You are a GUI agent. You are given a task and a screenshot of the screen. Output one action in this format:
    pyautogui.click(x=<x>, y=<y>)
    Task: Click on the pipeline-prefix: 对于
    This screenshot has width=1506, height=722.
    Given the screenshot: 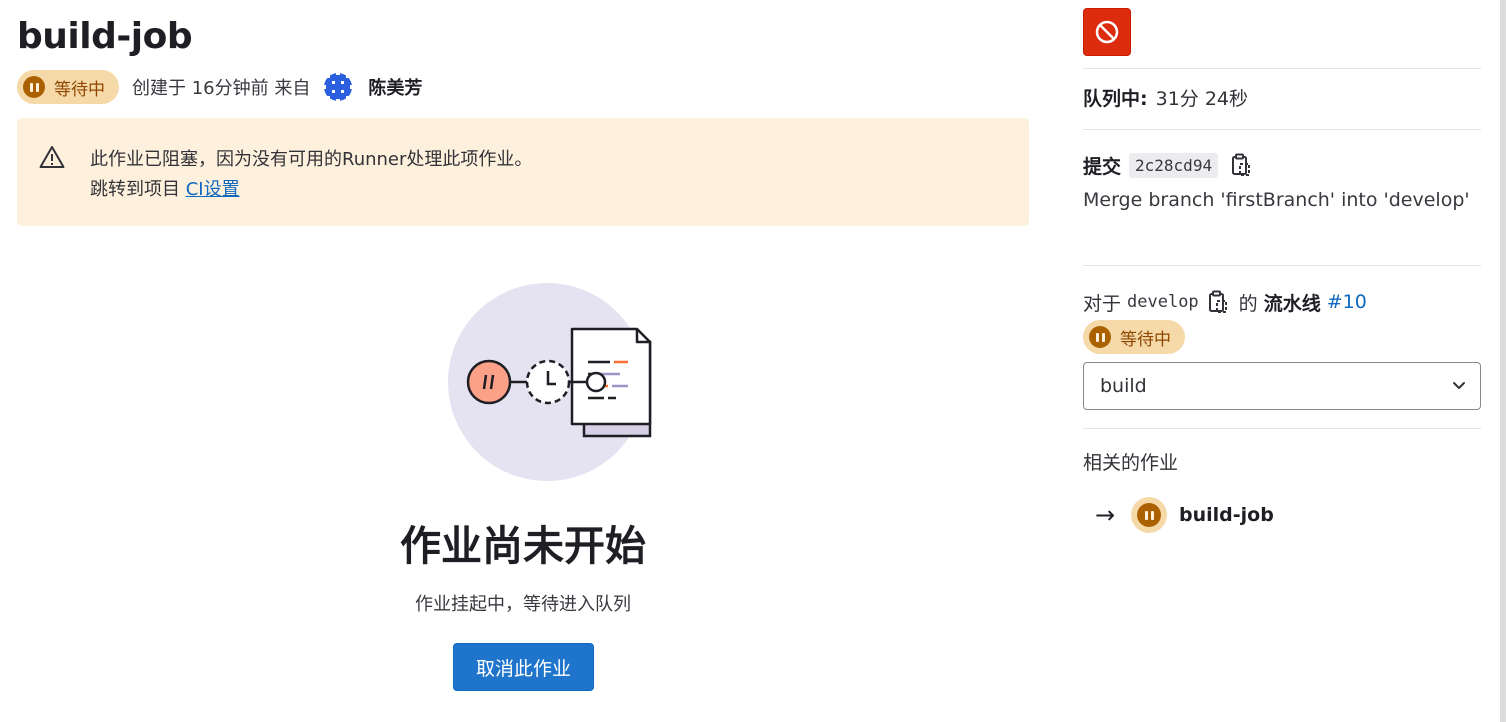 What is the action you would take?
    pyautogui.click(x=1102, y=303)
    